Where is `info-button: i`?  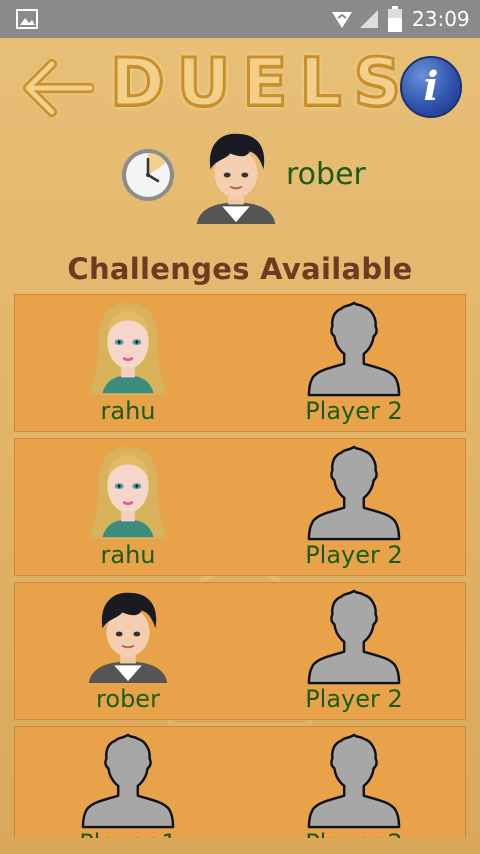 info-button: i is located at coordinates (431, 87).